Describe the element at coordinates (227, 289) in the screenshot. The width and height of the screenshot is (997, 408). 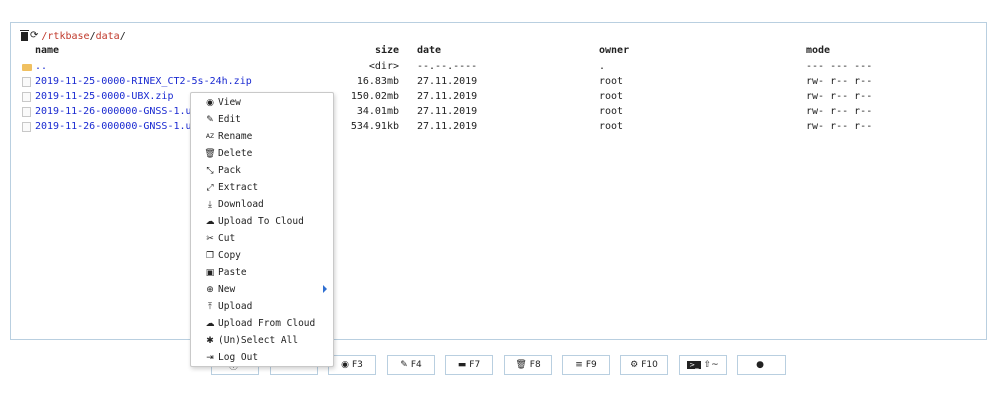
I see `menu-item-label: New` at that location.